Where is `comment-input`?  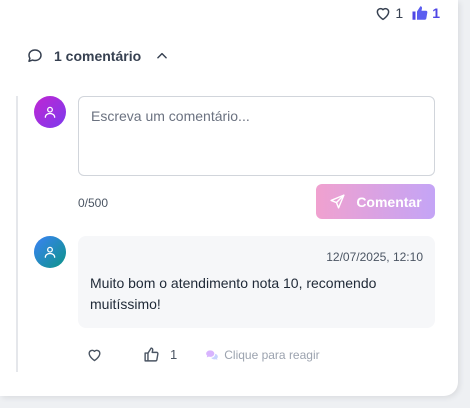
comment-input is located at coordinates (256, 136).